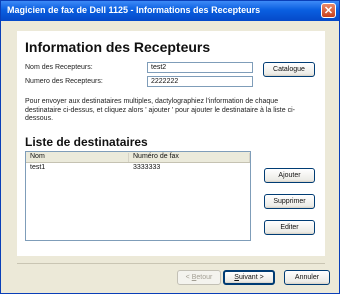  What do you see at coordinates (200, 81) in the screenshot?
I see `recipient-number-input: 2222222` at bounding box center [200, 81].